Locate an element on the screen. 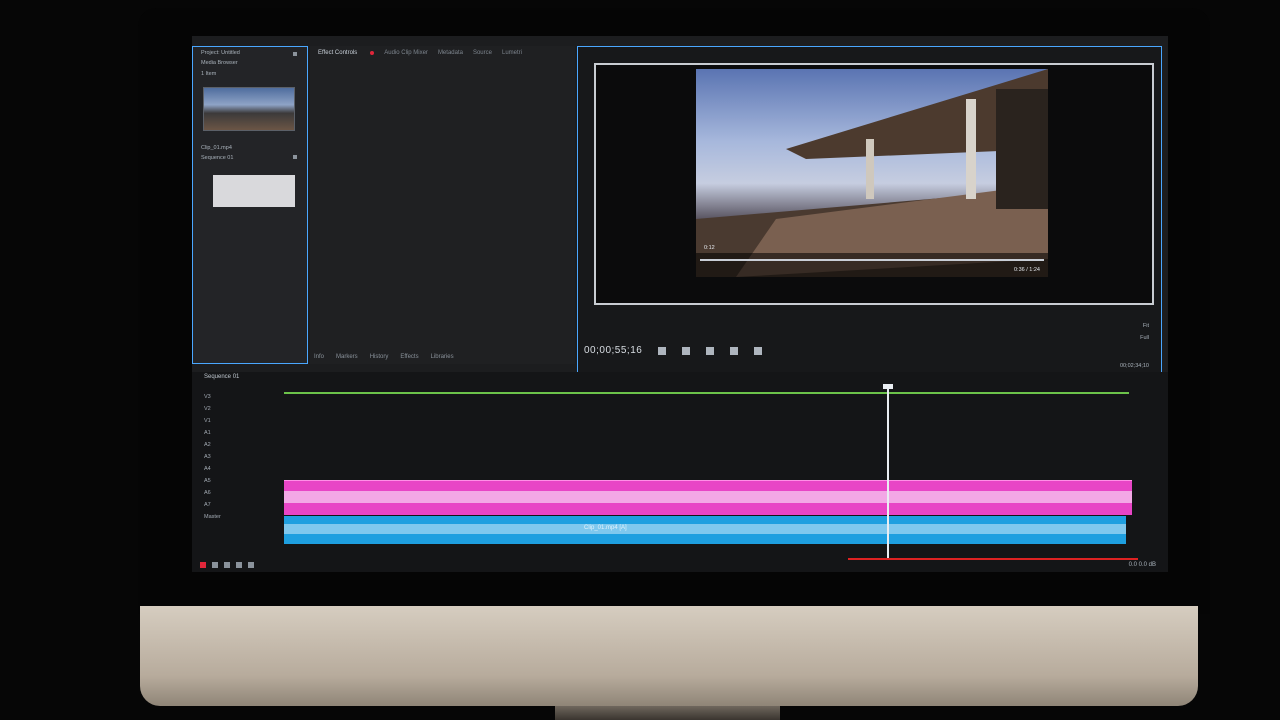  snap-icon is located at coordinates (215, 565).